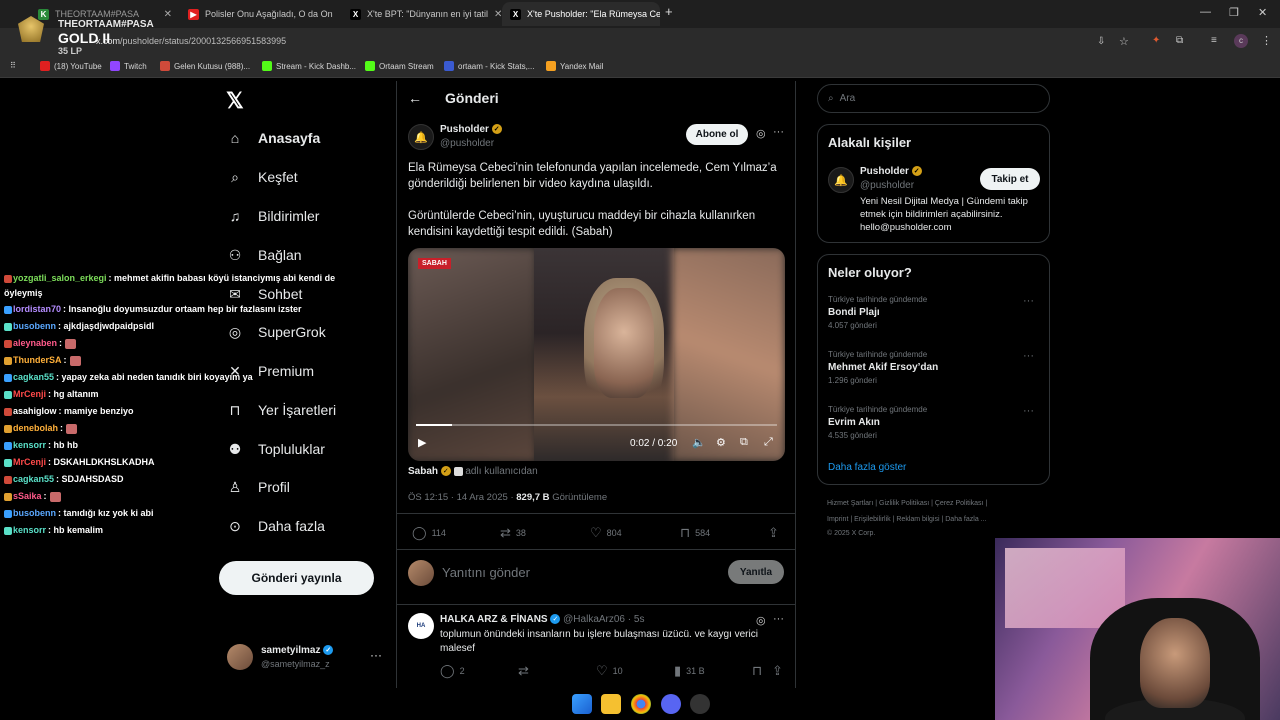 The height and width of the screenshot is (720, 1280). I want to click on follow-button: Takip et, so click(1010, 179).